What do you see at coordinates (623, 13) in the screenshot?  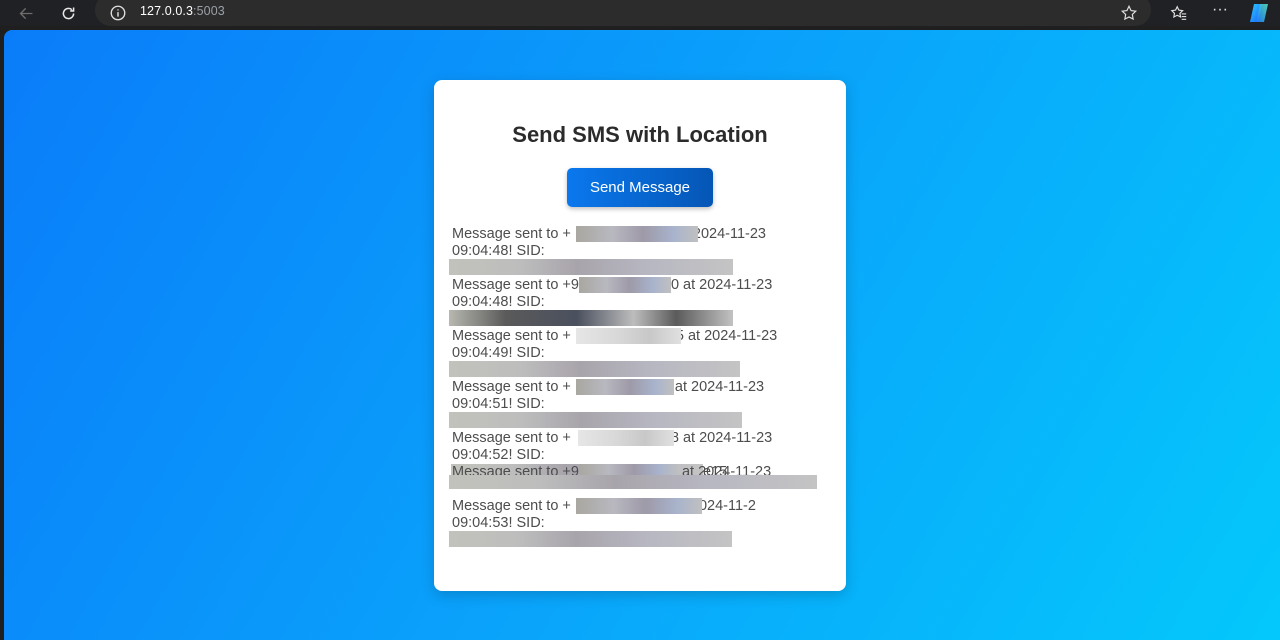 I see `address-bar: 127.0.0.3:5003` at bounding box center [623, 13].